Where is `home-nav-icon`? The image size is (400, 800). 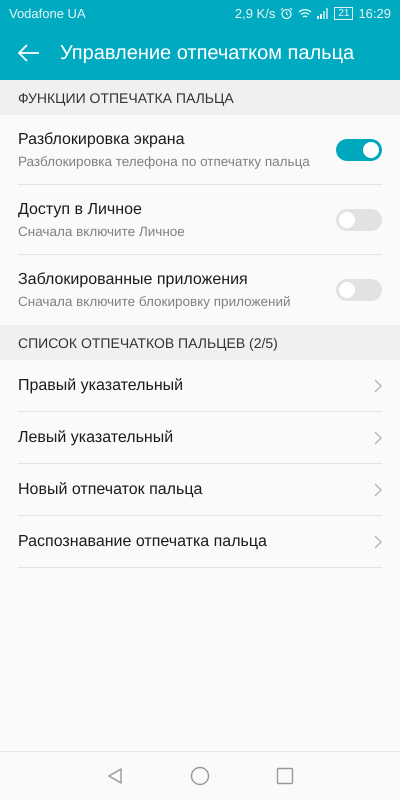 home-nav-icon is located at coordinates (200, 776).